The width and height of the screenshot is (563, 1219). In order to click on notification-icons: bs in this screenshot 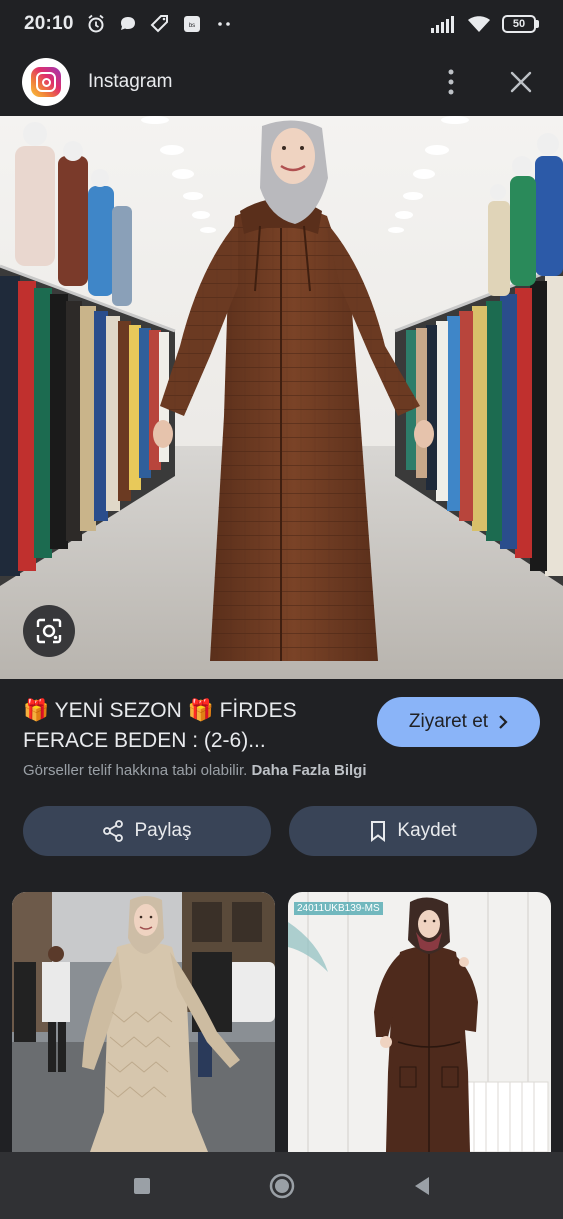, I will do `click(160, 24)`.